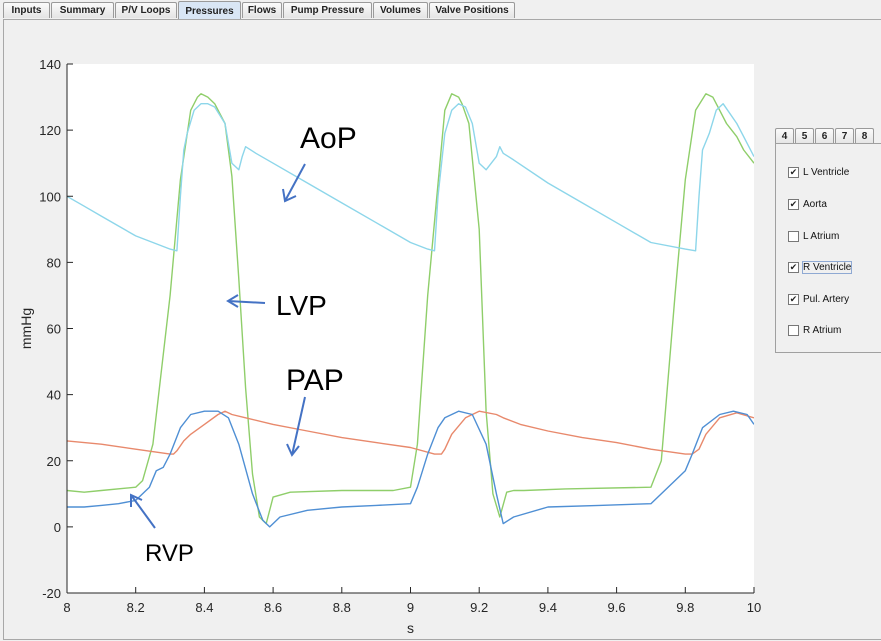  What do you see at coordinates (479, 607) in the screenshot?
I see `x-tick-label: 9.2` at bounding box center [479, 607].